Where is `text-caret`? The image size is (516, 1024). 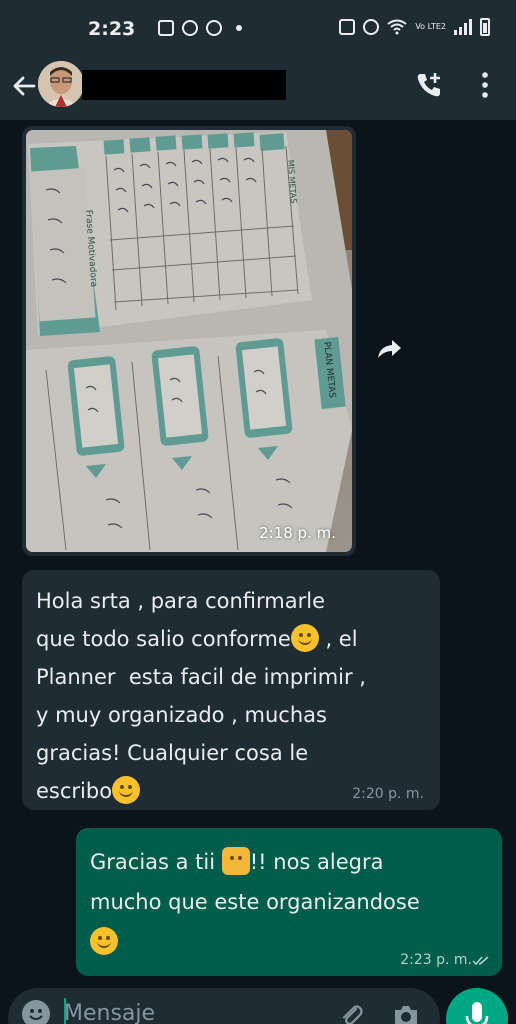 text-caret is located at coordinates (65, 1011).